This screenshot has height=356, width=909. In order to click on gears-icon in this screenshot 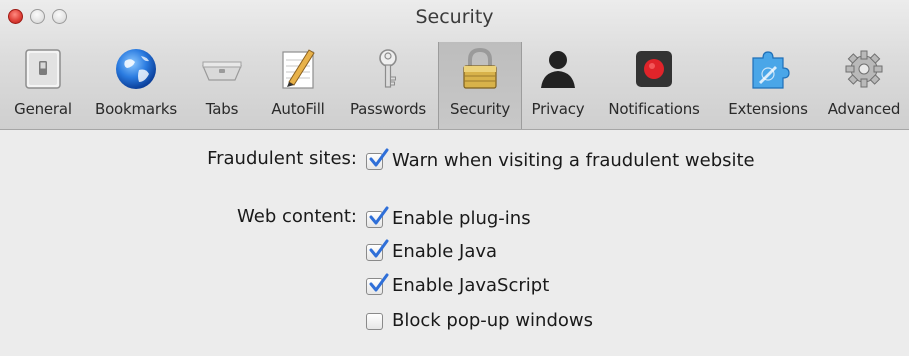, I will do `click(864, 69)`.